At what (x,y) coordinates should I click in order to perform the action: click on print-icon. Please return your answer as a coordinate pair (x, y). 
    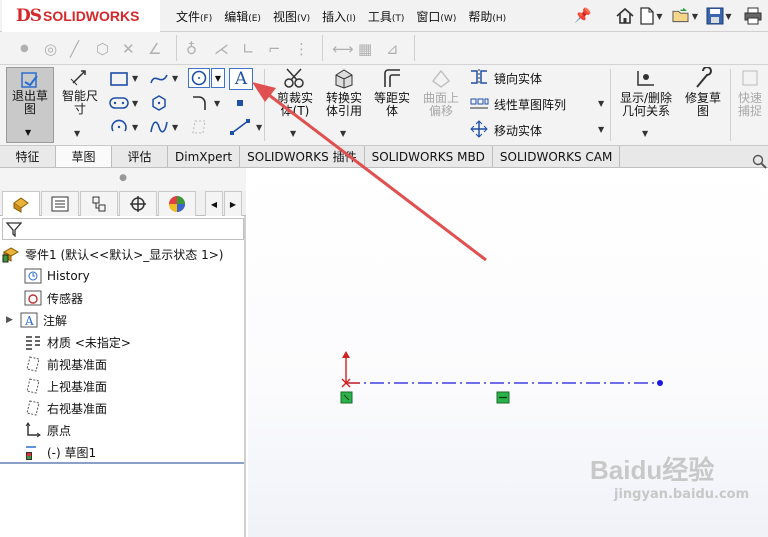
    Looking at the image, I should click on (753, 16).